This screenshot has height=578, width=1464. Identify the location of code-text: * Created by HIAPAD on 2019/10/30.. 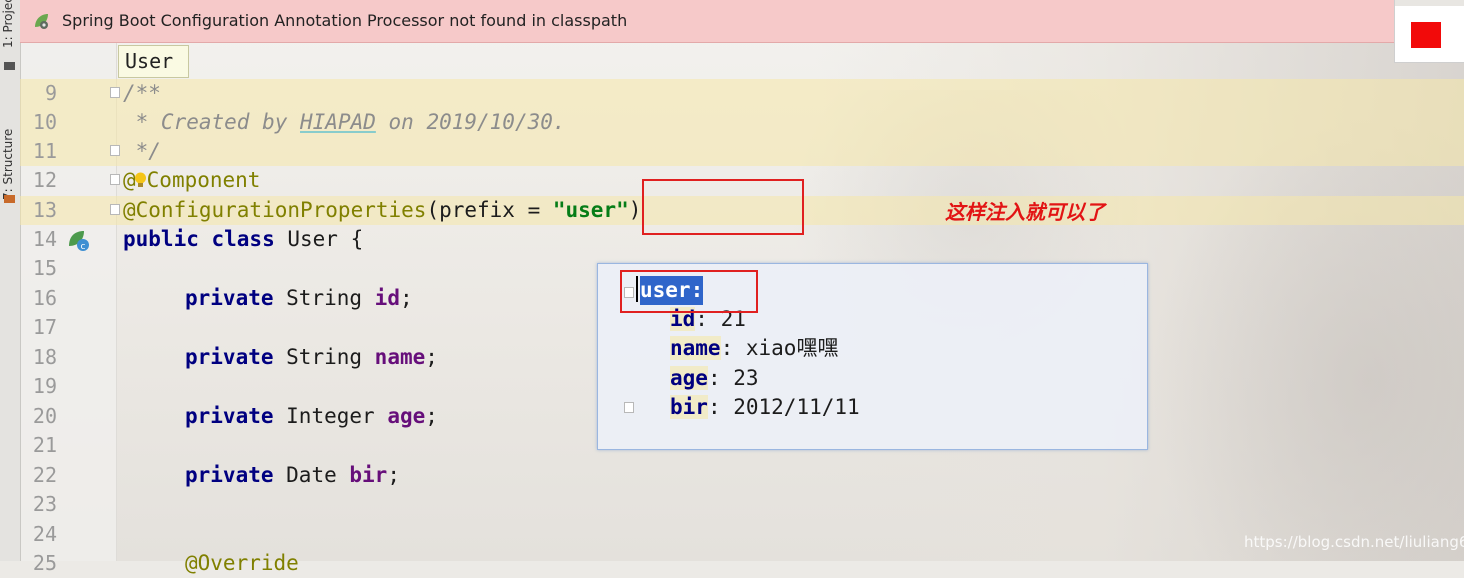
(344, 122).